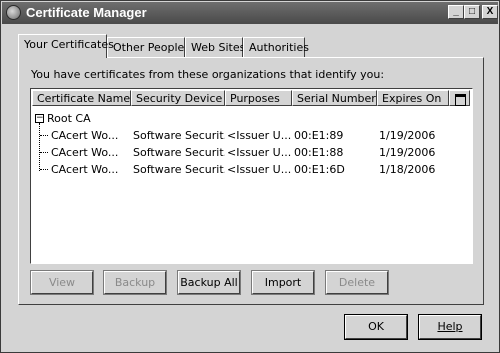  Describe the element at coordinates (62, 282) in the screenshot. I see `view-button: View` at that location.